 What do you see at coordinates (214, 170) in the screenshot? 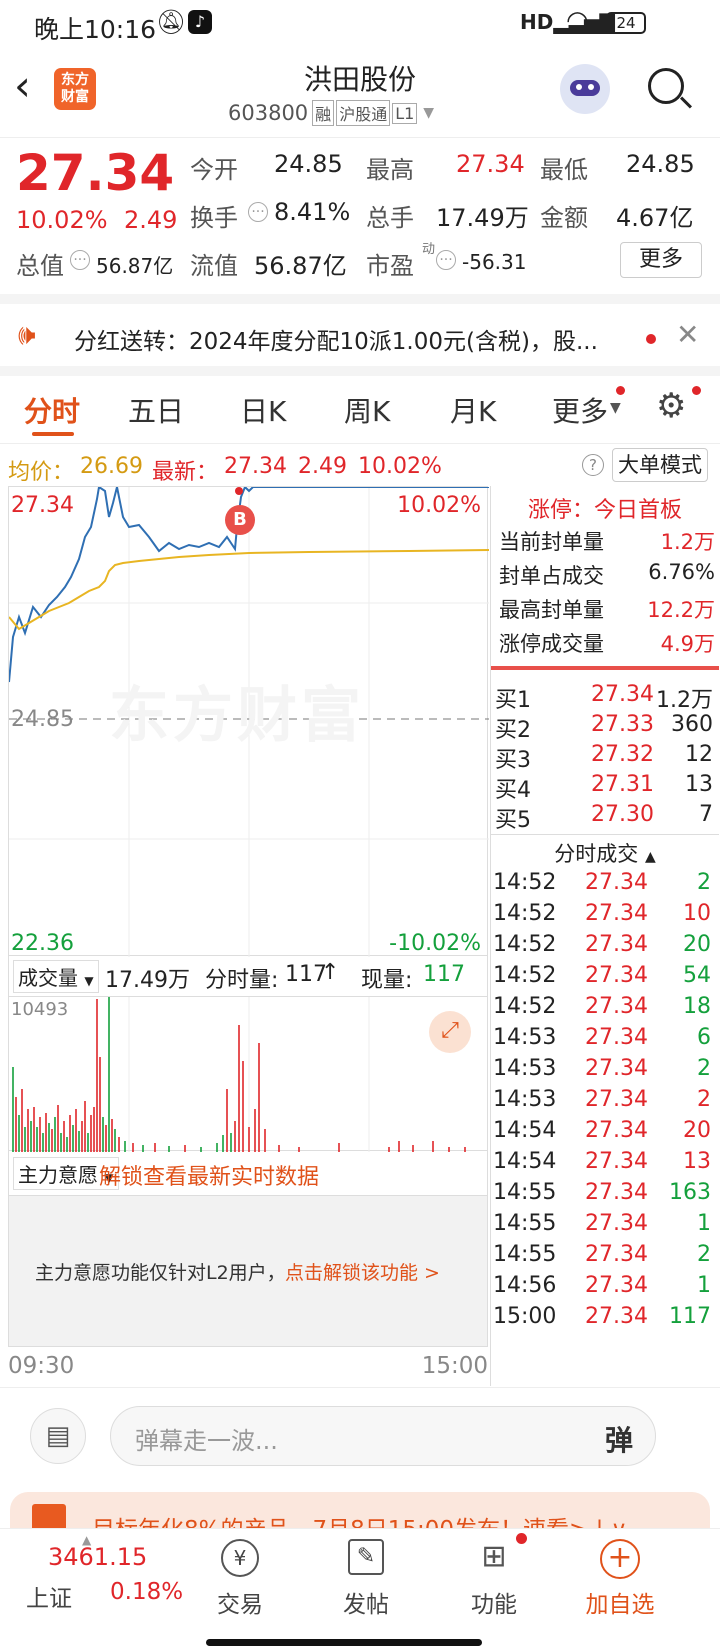
I see `open-label: 今开` at bounding box center [214, 170].